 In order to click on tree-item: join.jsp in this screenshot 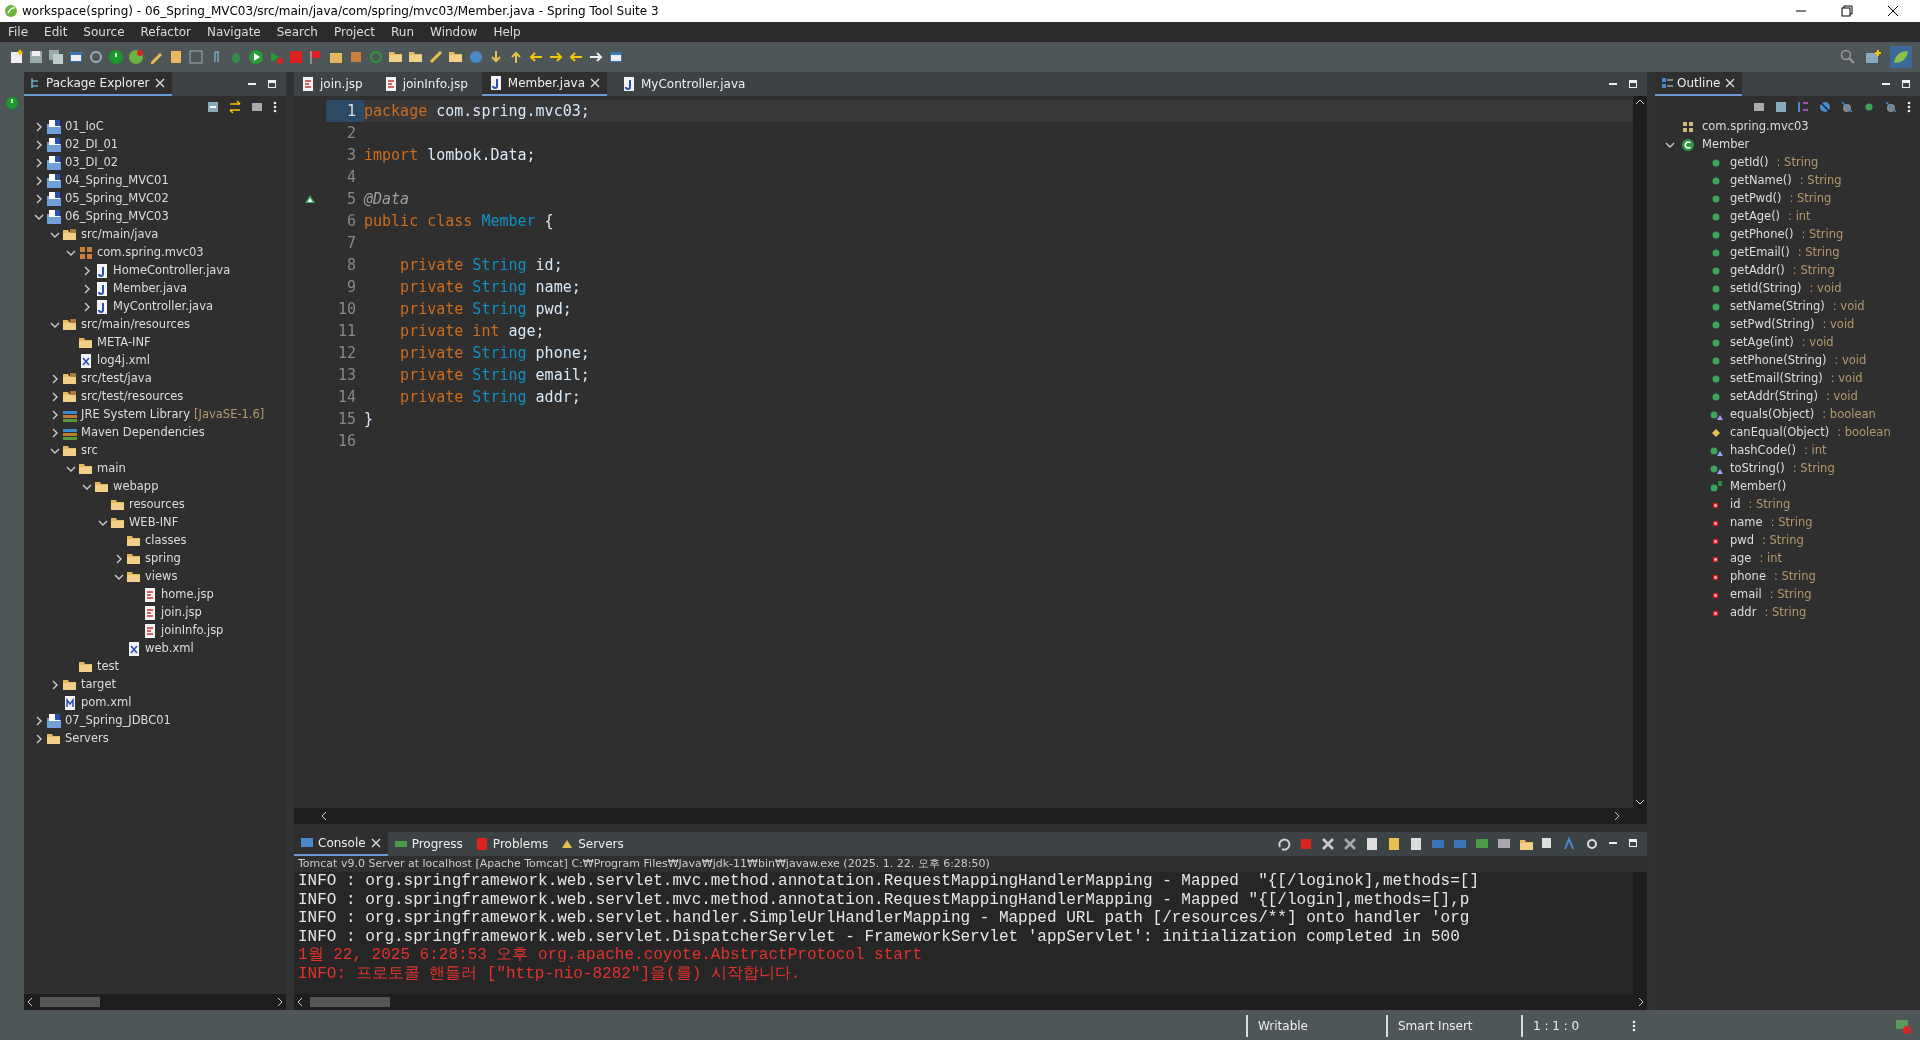, I will do `click(180, 613)`.